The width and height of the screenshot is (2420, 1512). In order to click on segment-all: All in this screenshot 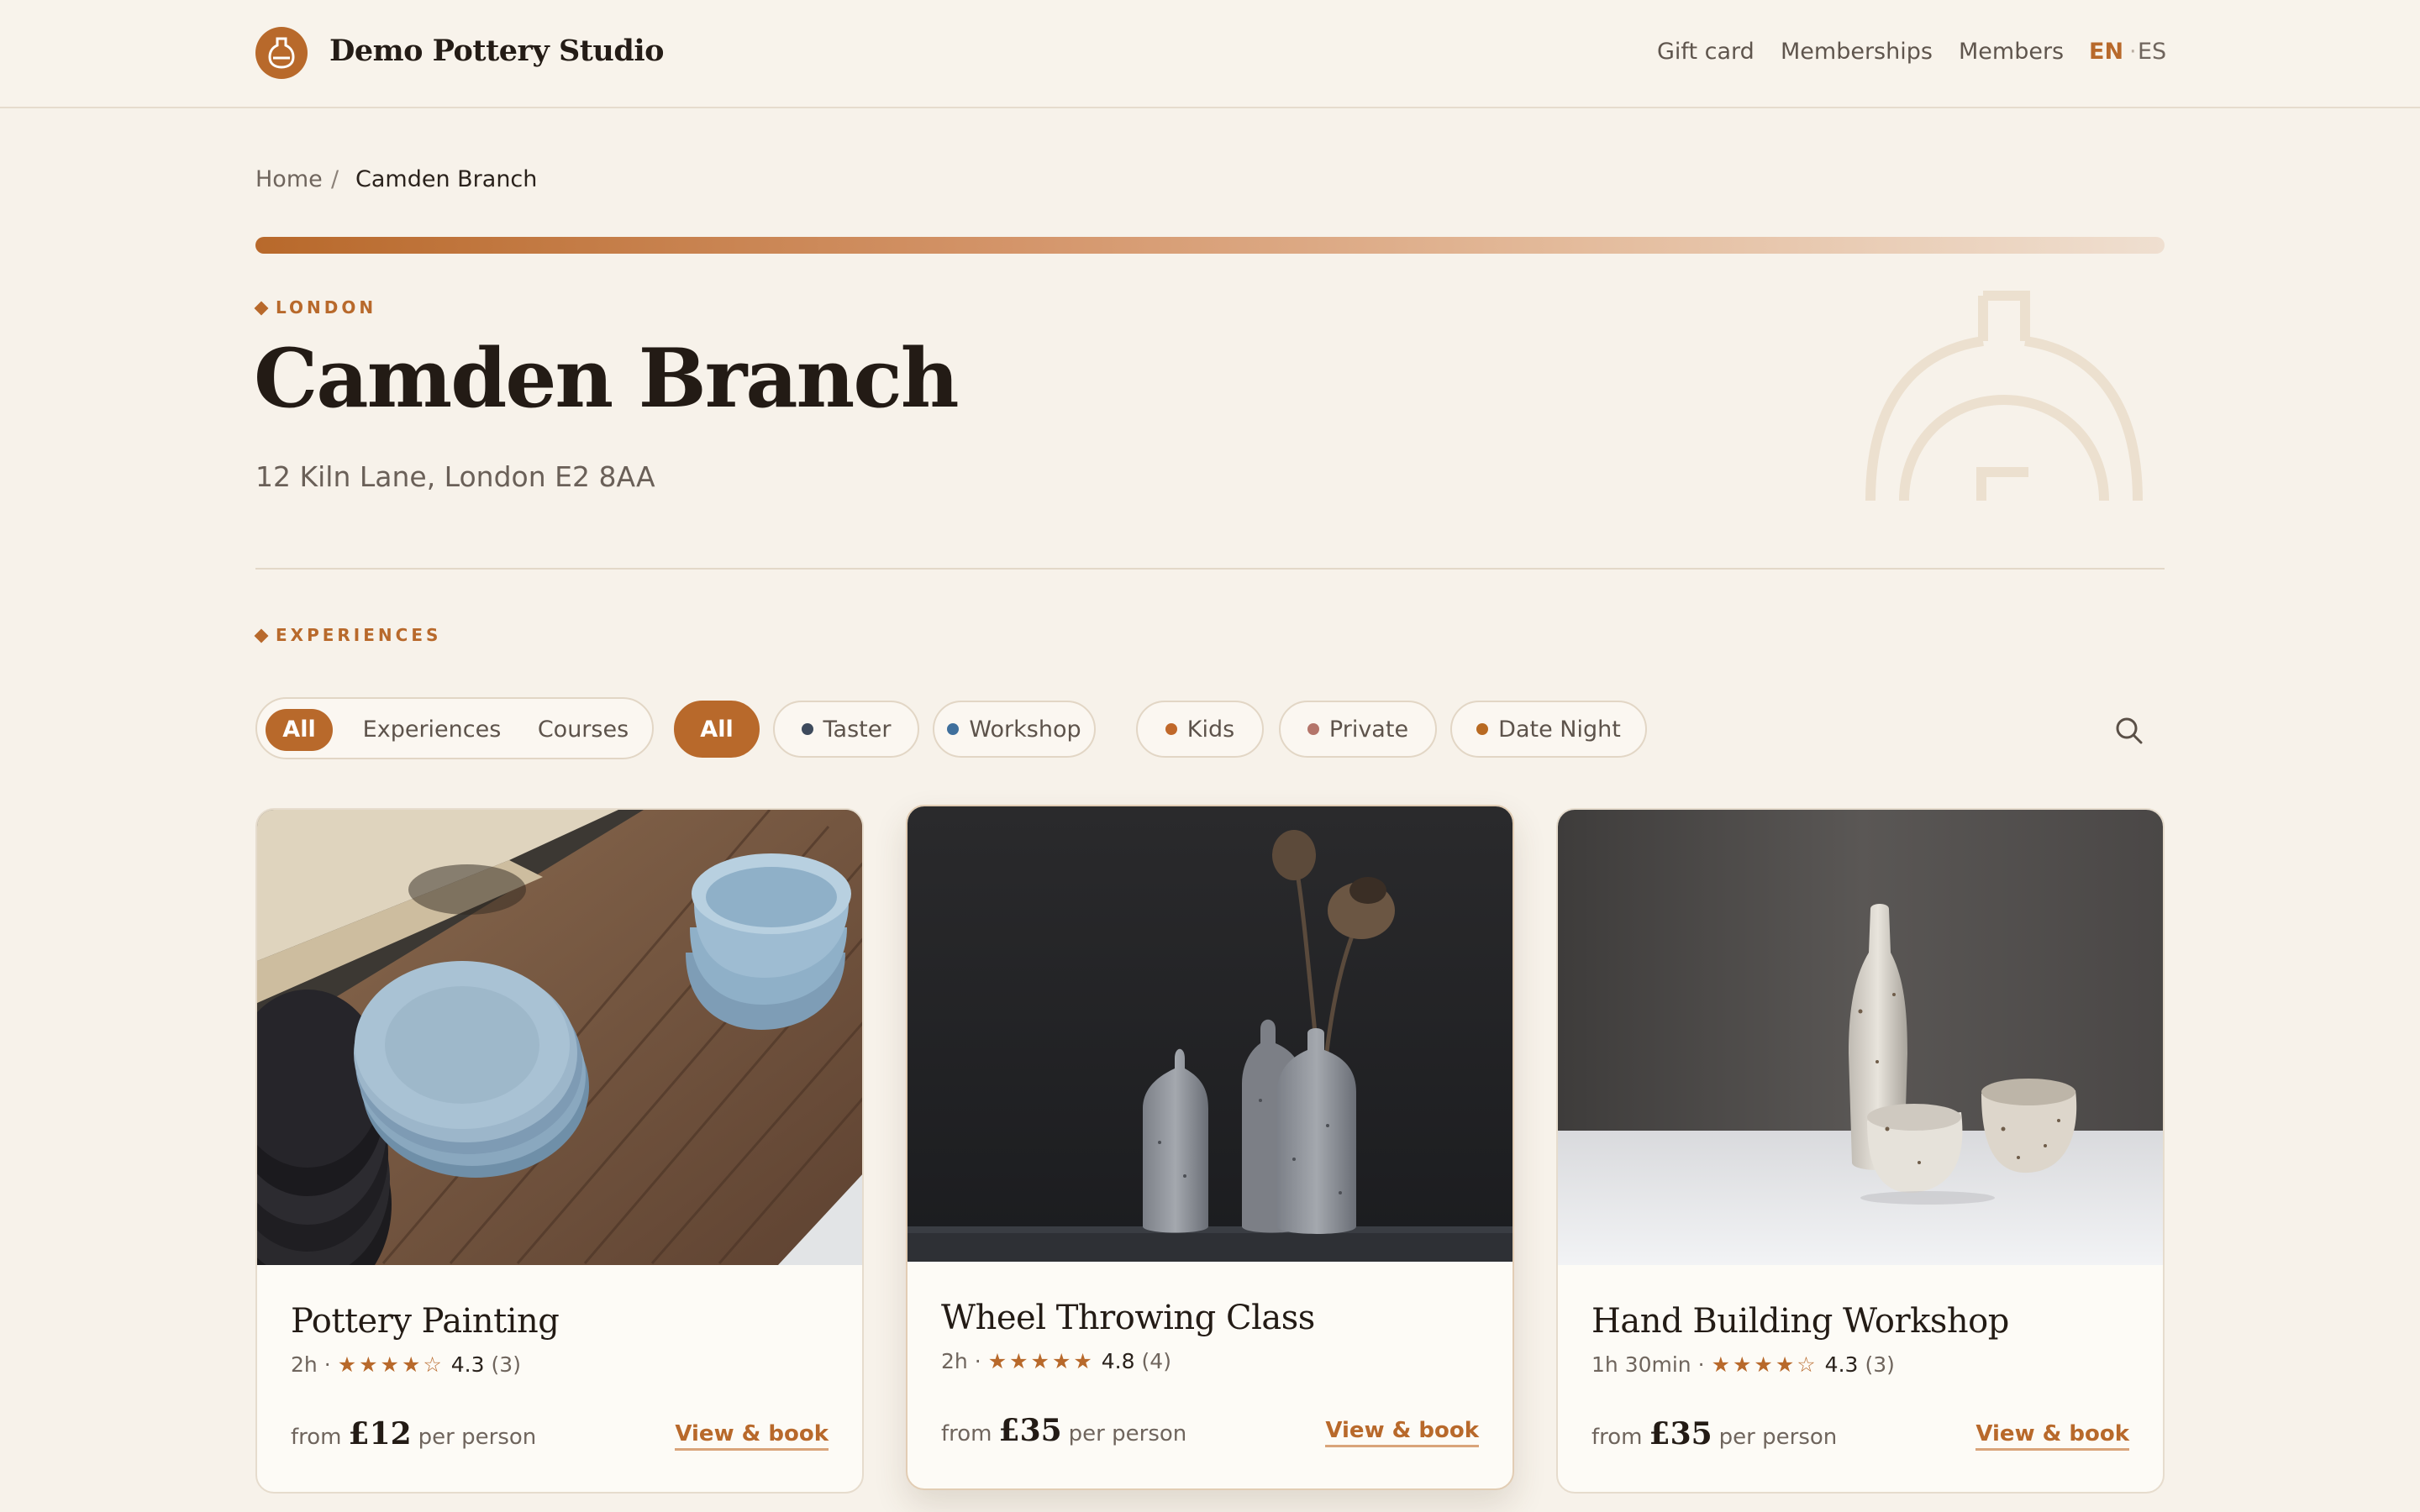, I will do `click(299, 730)`.